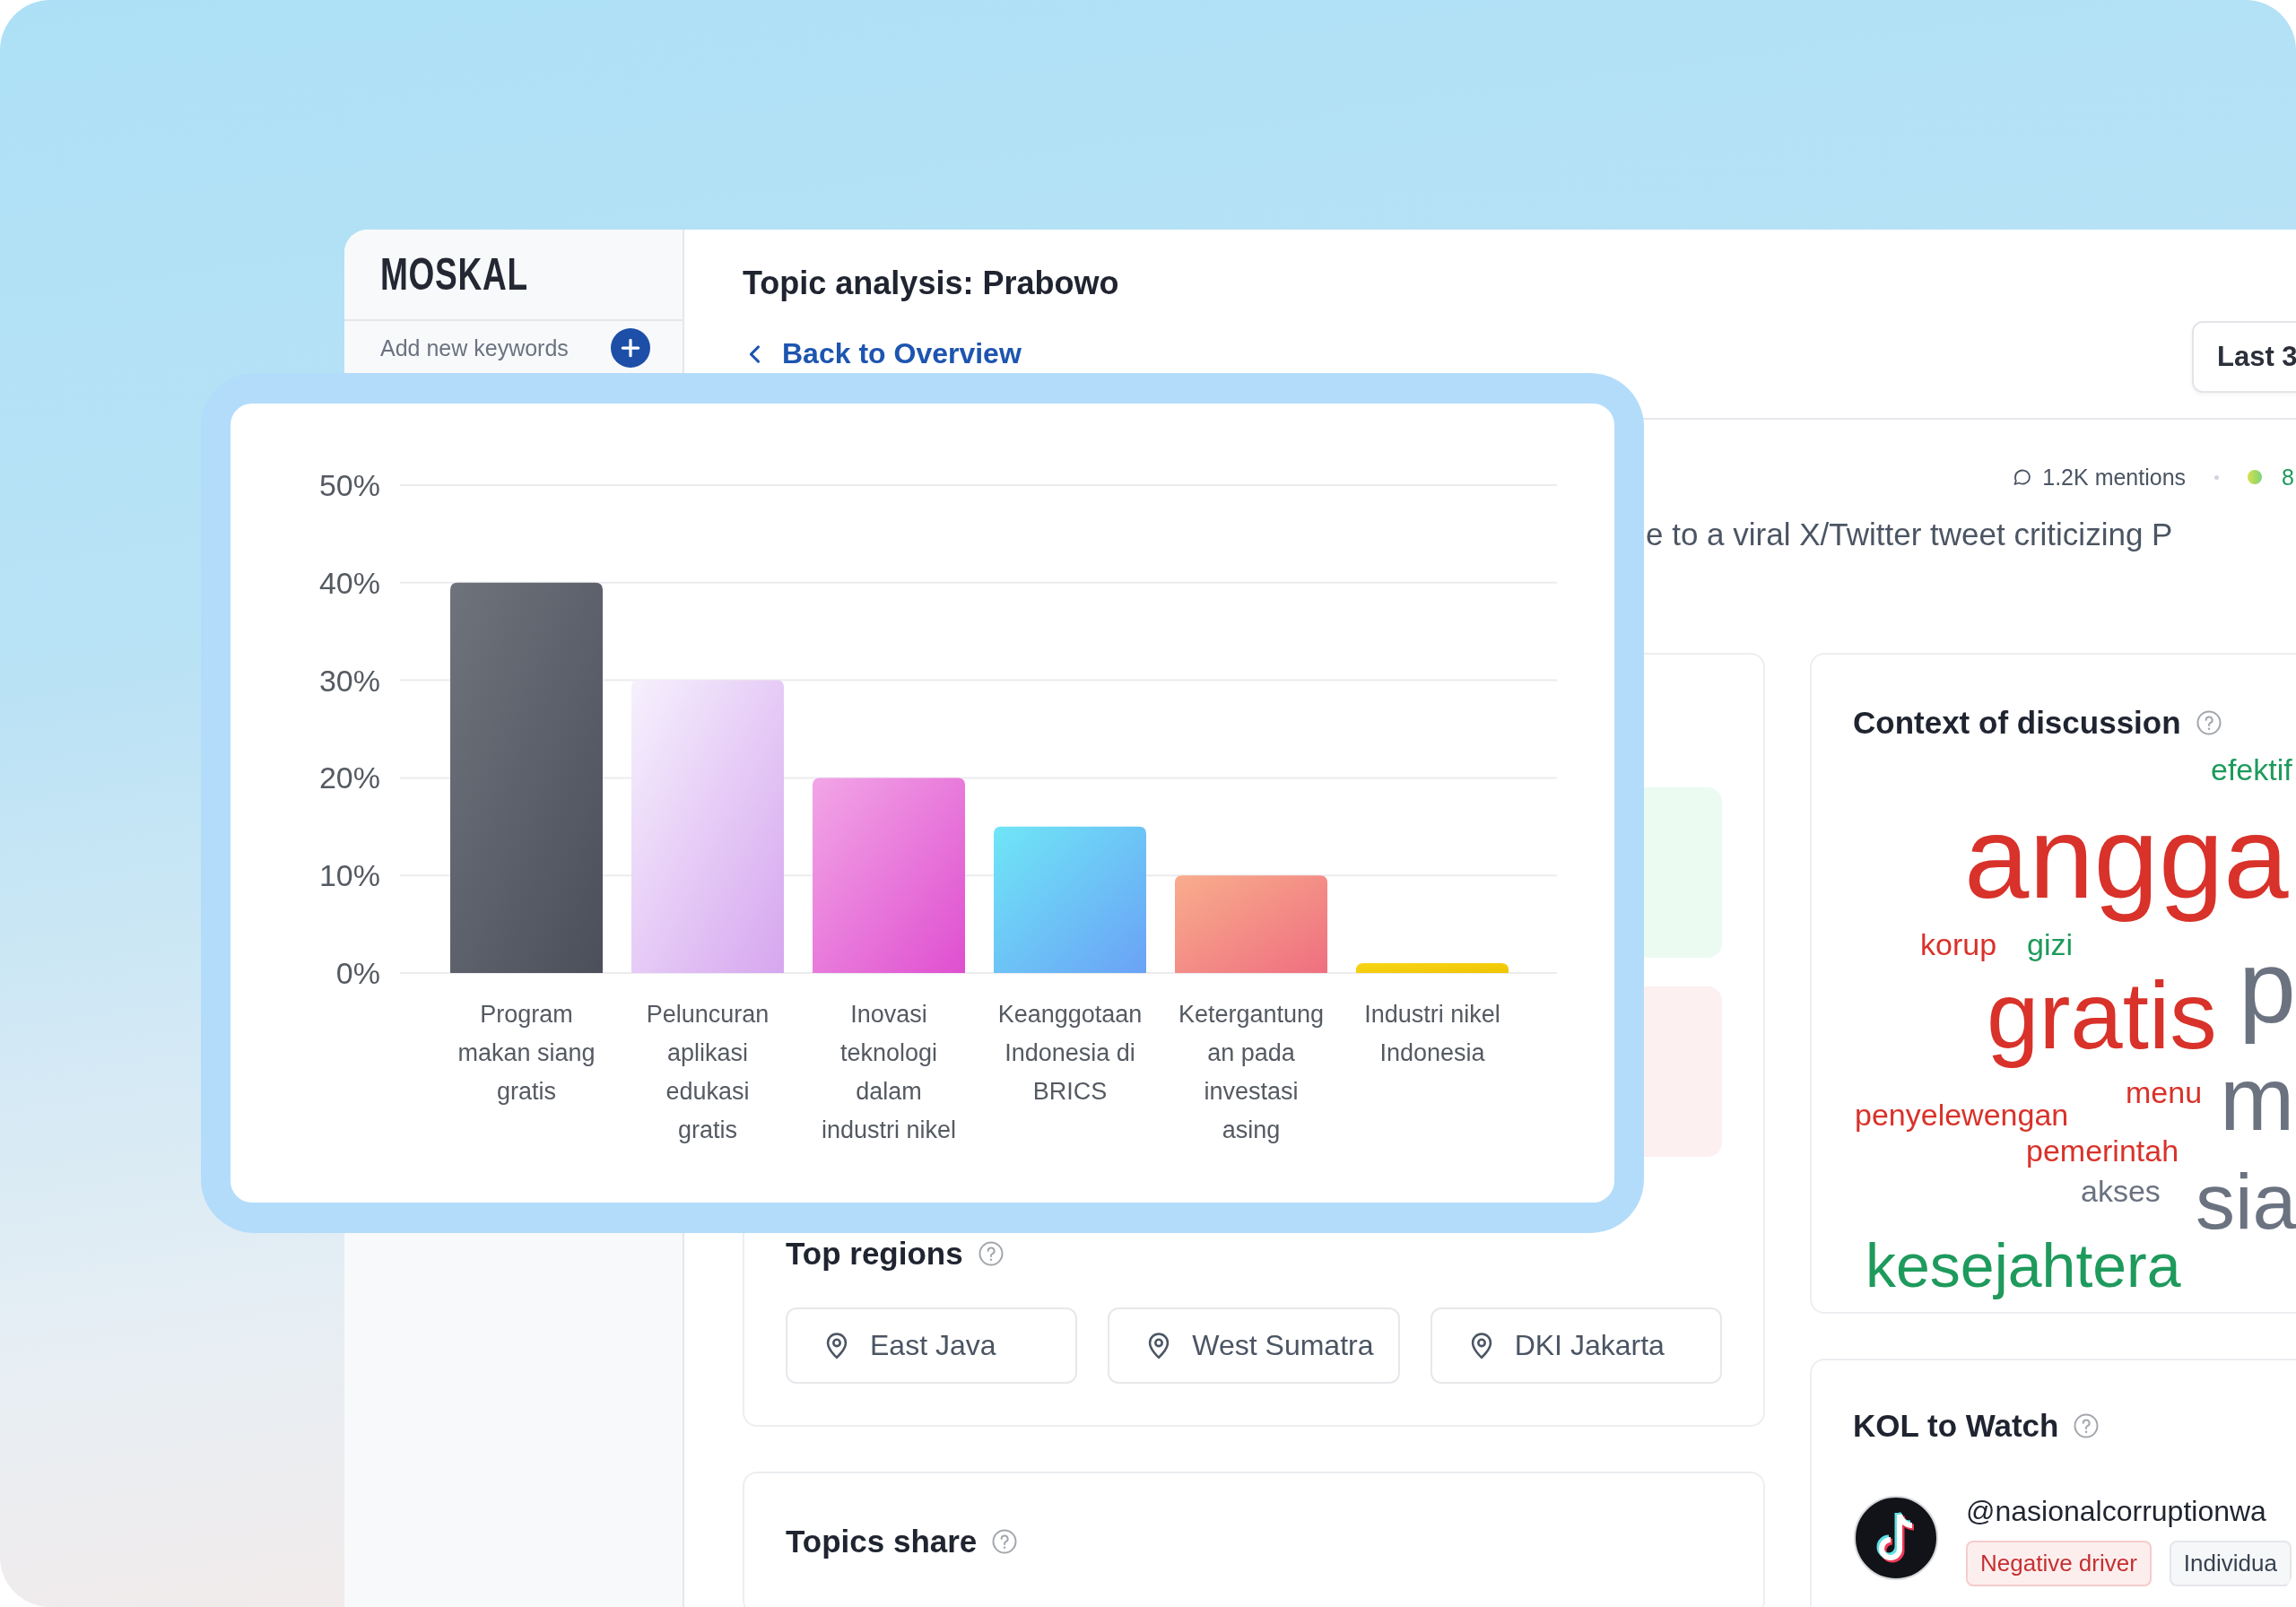 This screenshot has height=1607, width=2296. I want to click on region-name: DKI Jakarta, so click(1589, 1346).